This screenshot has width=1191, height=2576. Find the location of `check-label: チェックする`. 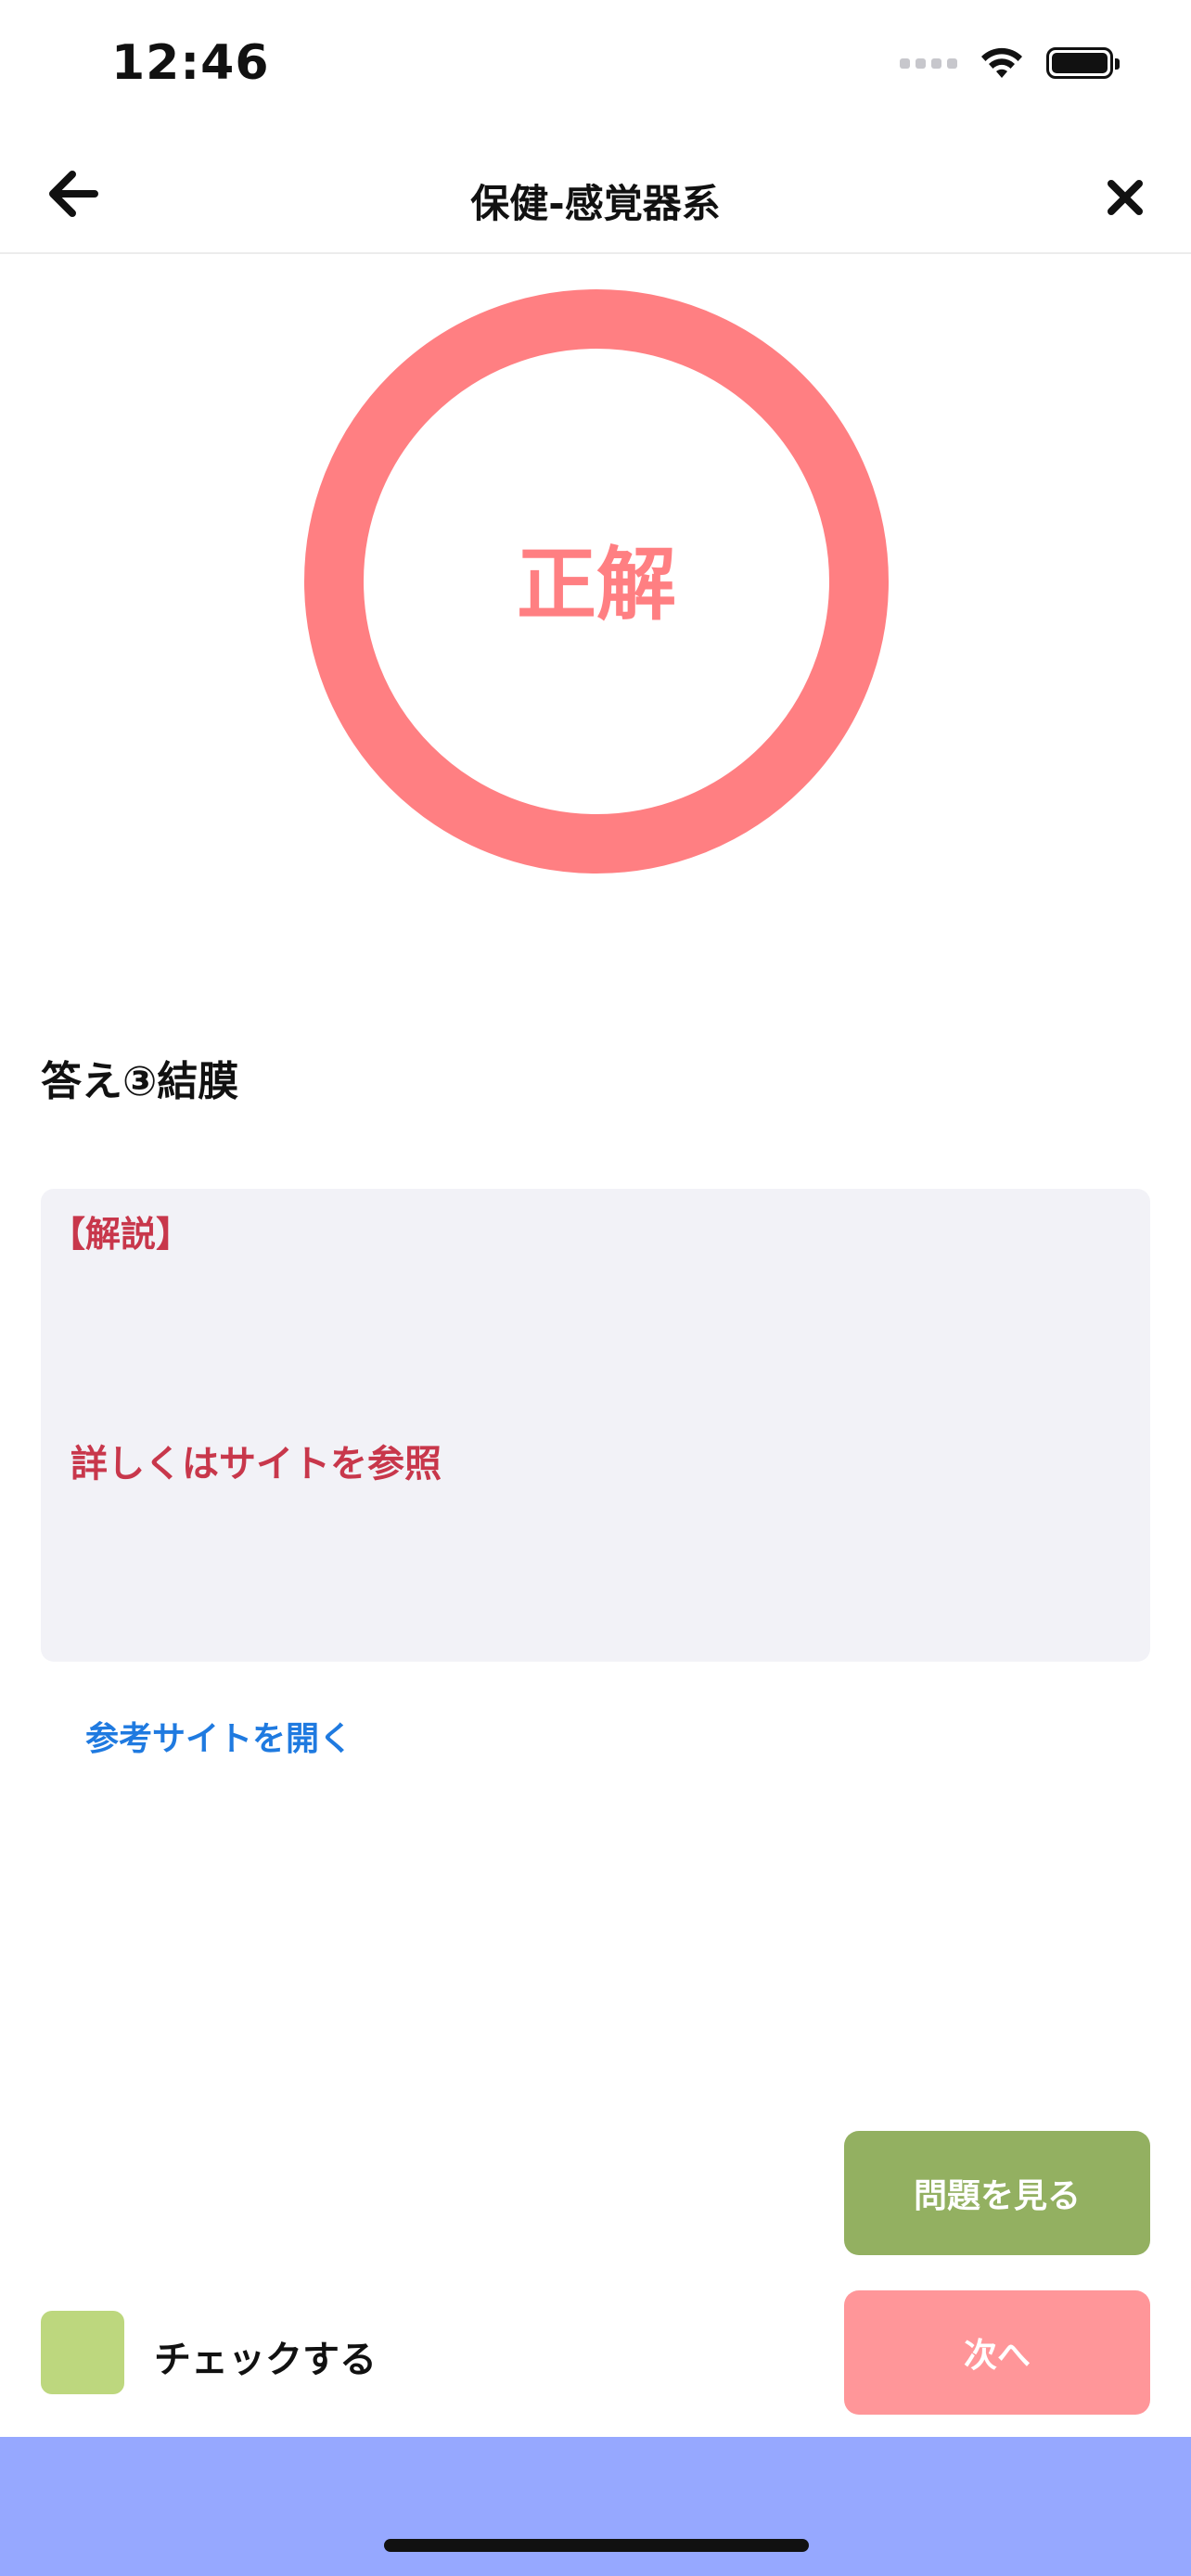

check-label: チェックする is located at coordinates (265, 2360).